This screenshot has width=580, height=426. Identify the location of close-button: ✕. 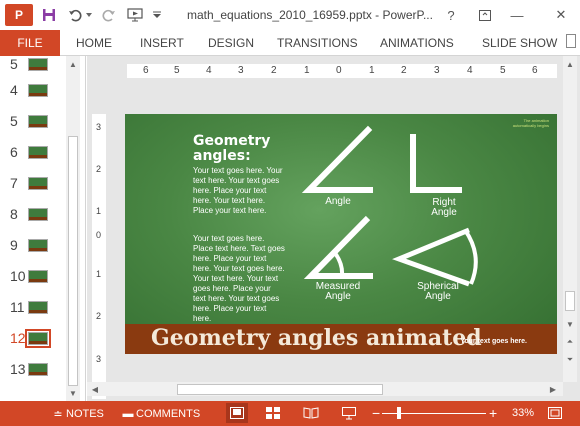
(561, 15).